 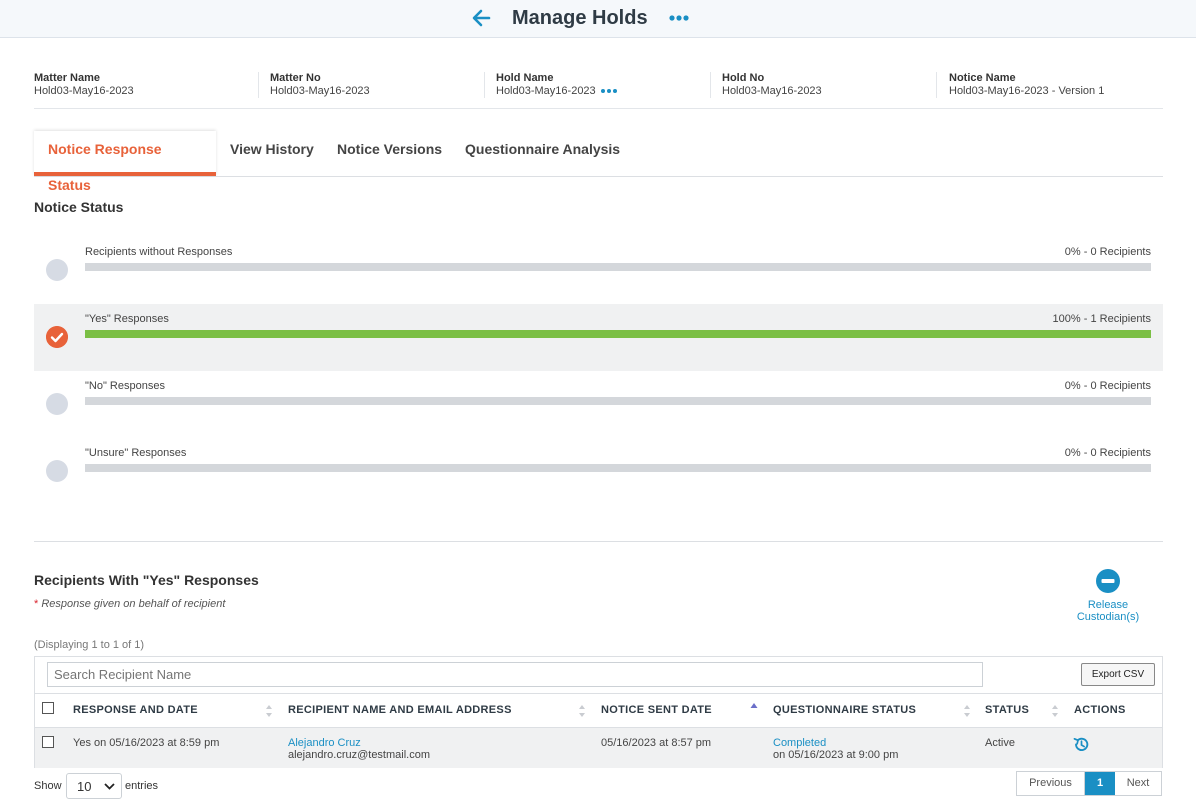 What do you see at coordinates (1007, 710) in the screenshot?
I see `column-status: STATUS` at bounding box center [1007, 710].